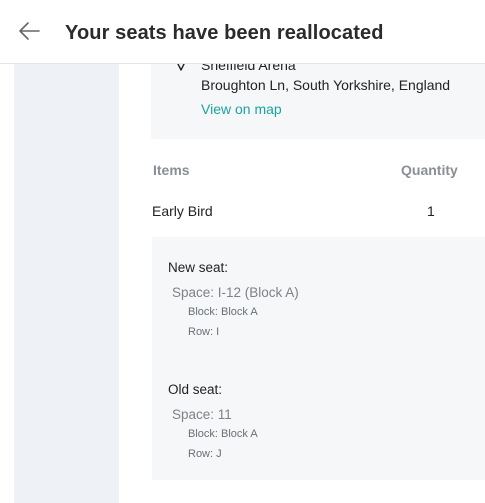  I want to click on old-seat-heading: Old seat:, so click(195, 389).